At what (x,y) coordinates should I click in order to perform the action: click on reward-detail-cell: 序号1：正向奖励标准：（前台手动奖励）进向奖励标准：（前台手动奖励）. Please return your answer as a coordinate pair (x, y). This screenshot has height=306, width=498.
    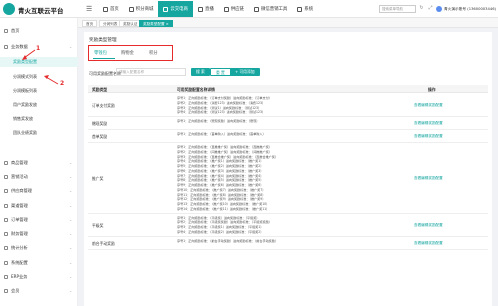
    Looking at the image, I should click on (227, 241).